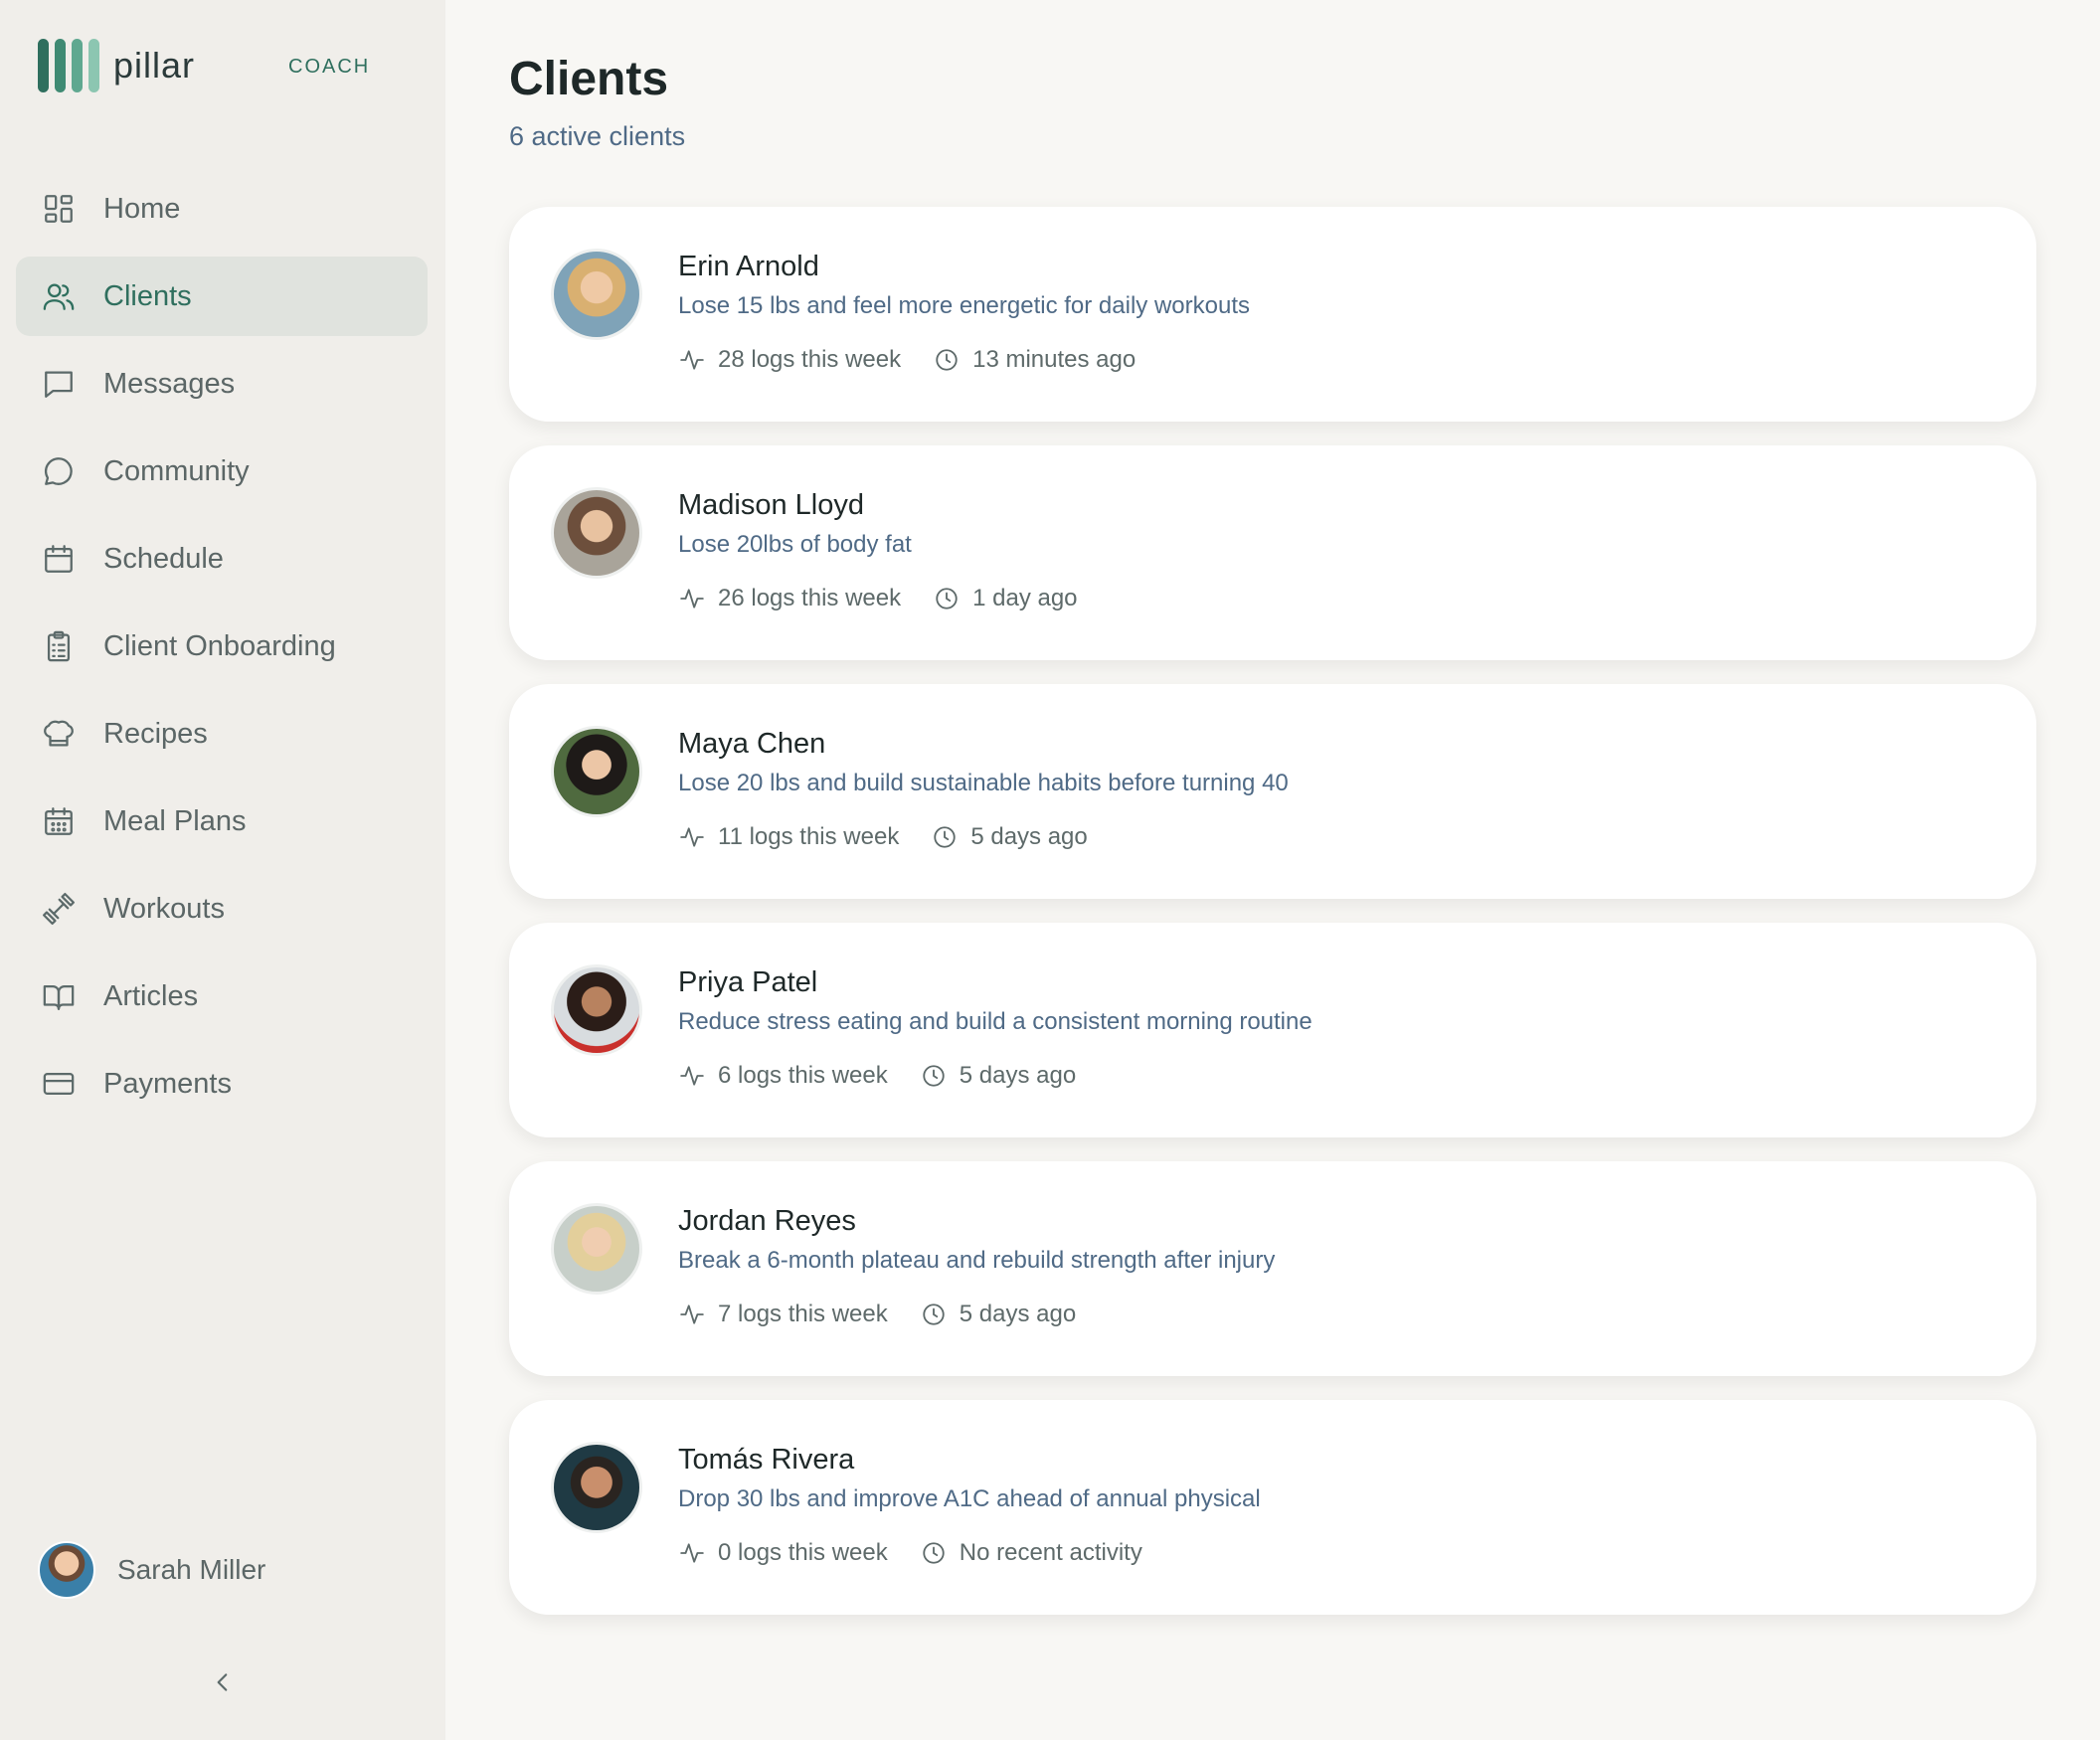  I want to click on sidebar-item-label: Recipes, so click(156, 733).